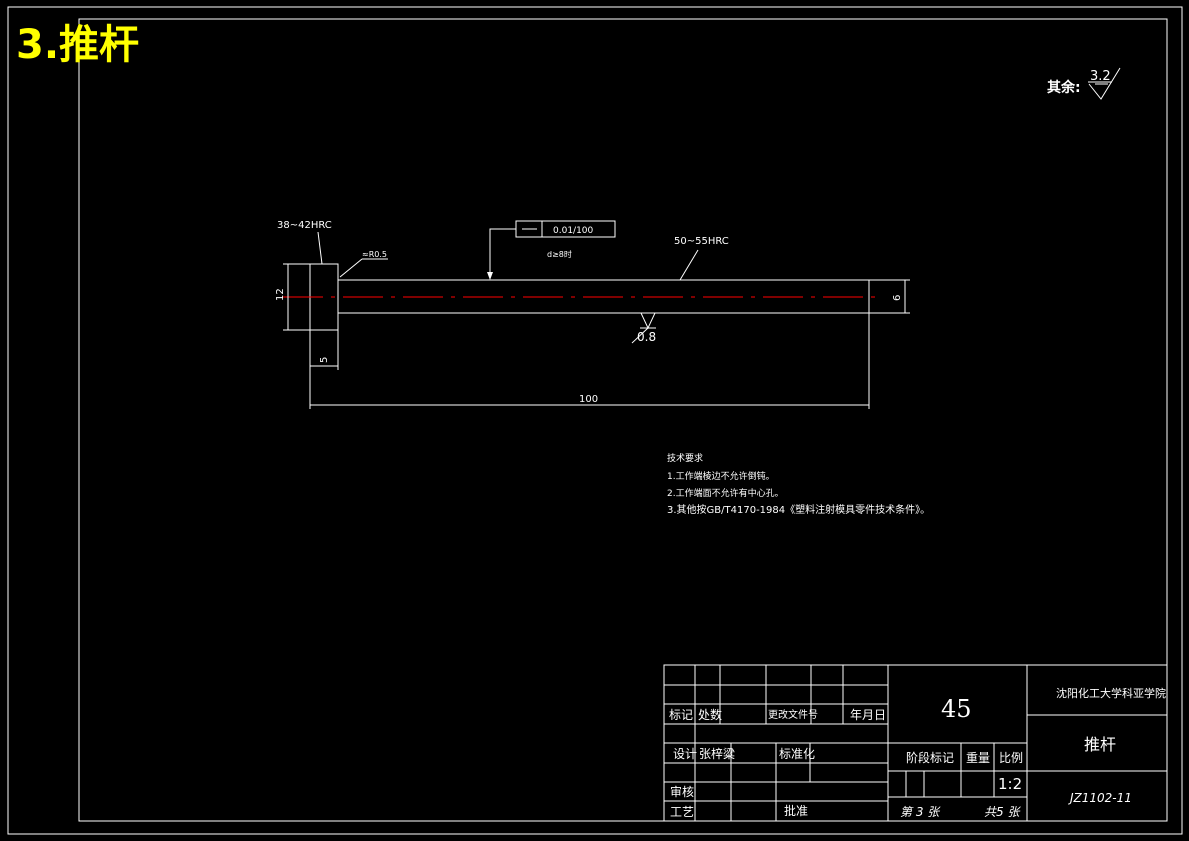 The image size is (1189, 841). I want to click on dim-head-width-value: 5, so click(324, 360).